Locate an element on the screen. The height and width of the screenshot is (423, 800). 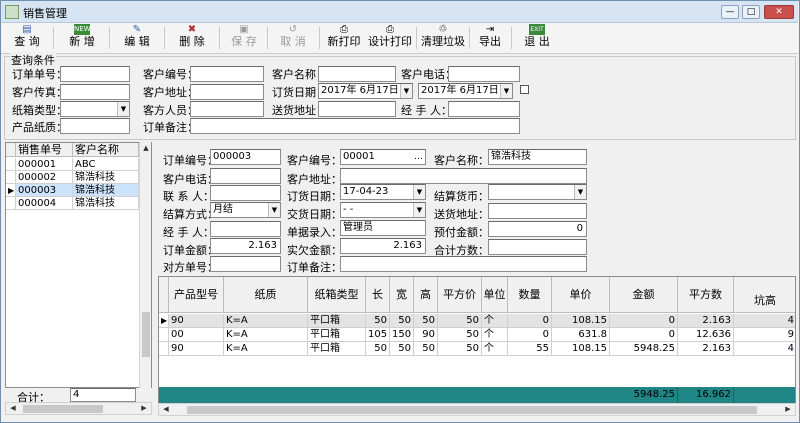
cust-staff-filter is located at coordinates (227, 109).